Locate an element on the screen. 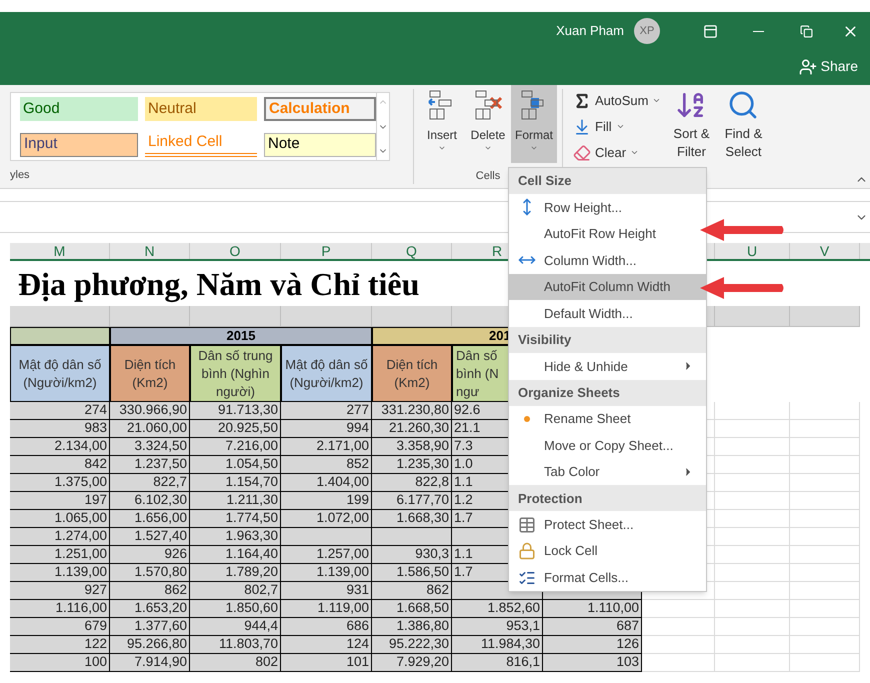 This screenshot has width=870, height=683. column-header: V is located at coordinates (825, 251).